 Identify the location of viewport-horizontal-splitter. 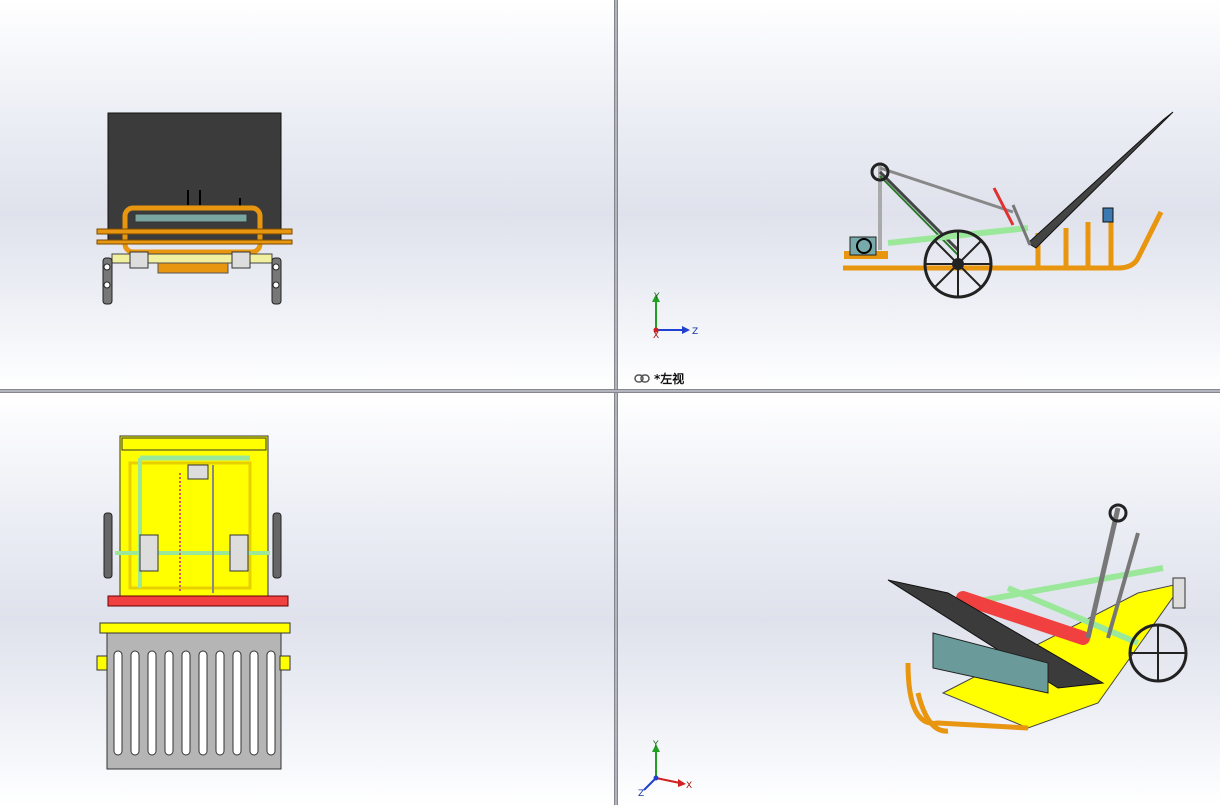
(610, 391).